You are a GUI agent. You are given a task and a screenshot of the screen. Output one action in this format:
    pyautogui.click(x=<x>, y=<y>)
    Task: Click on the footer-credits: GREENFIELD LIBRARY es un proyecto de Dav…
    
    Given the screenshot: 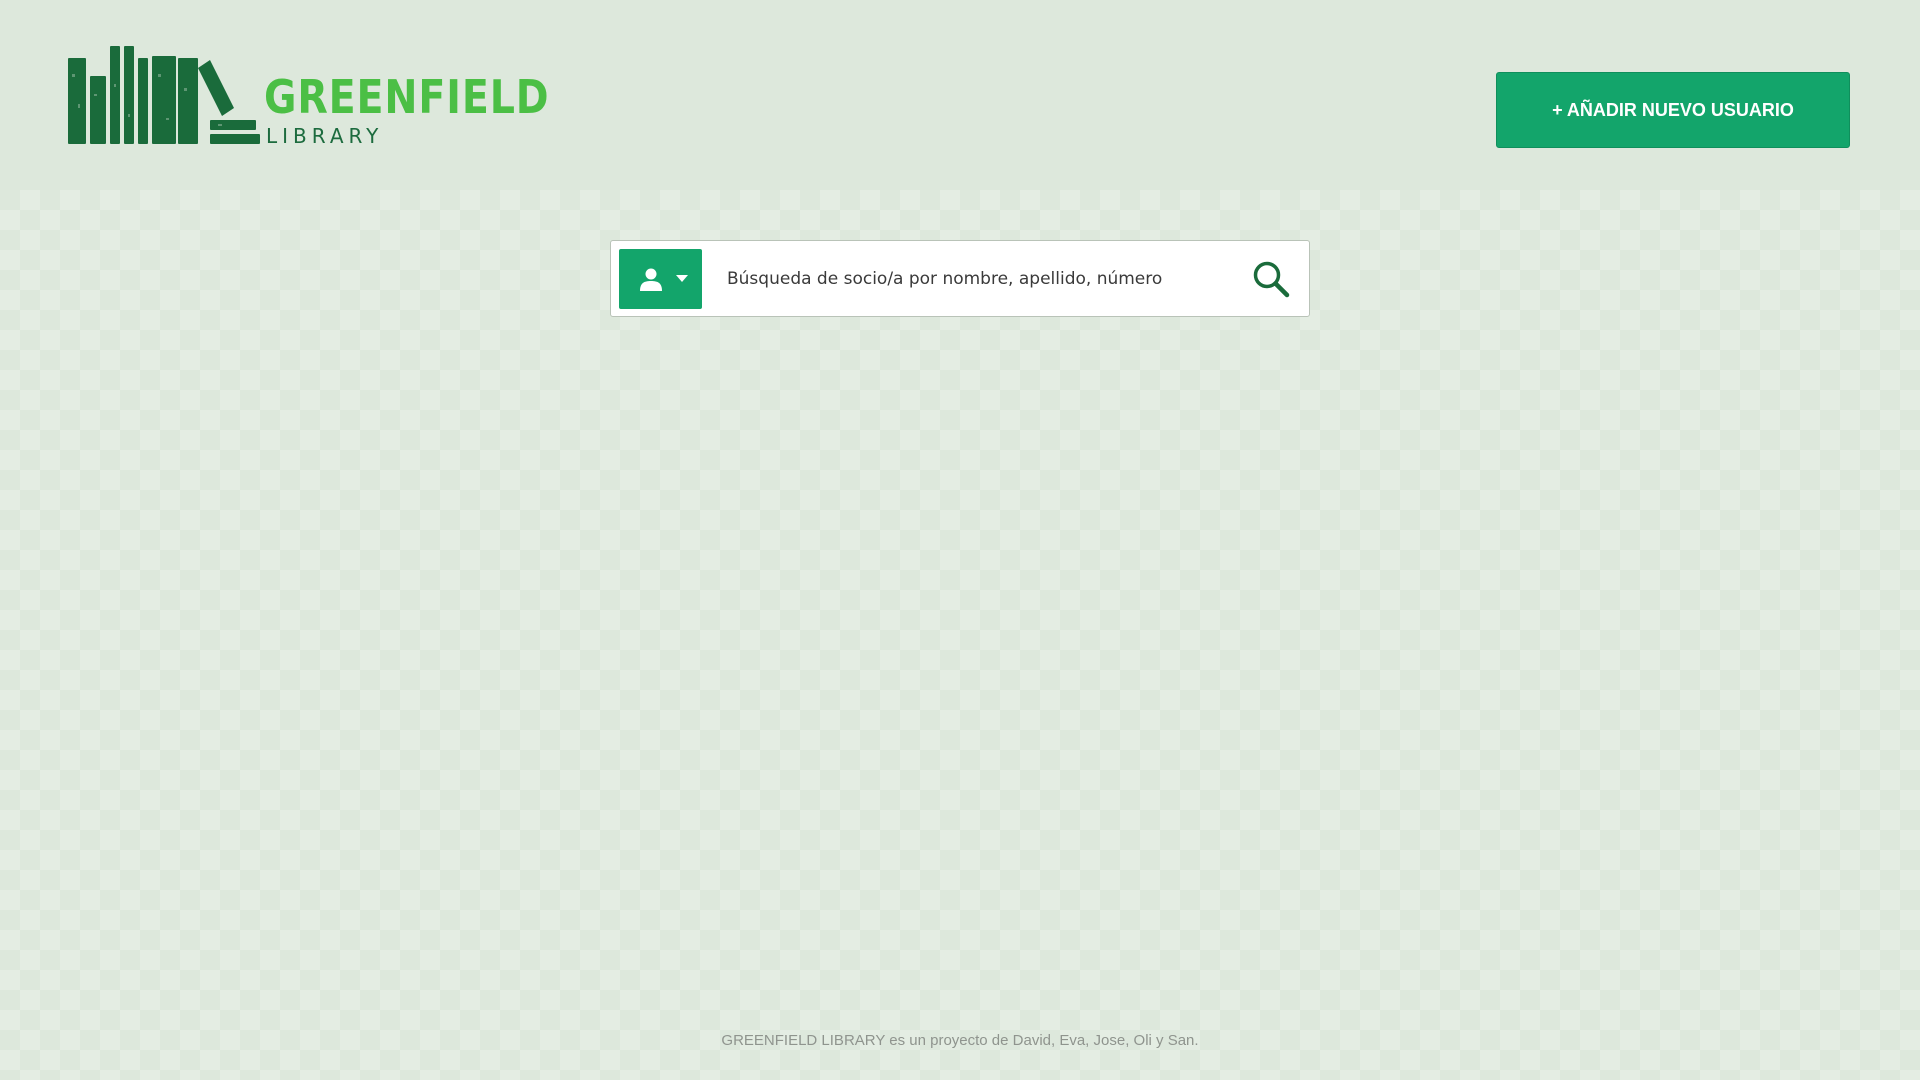 What is the action you would take?
    pyautogui.click(x=960, y=1040)
    